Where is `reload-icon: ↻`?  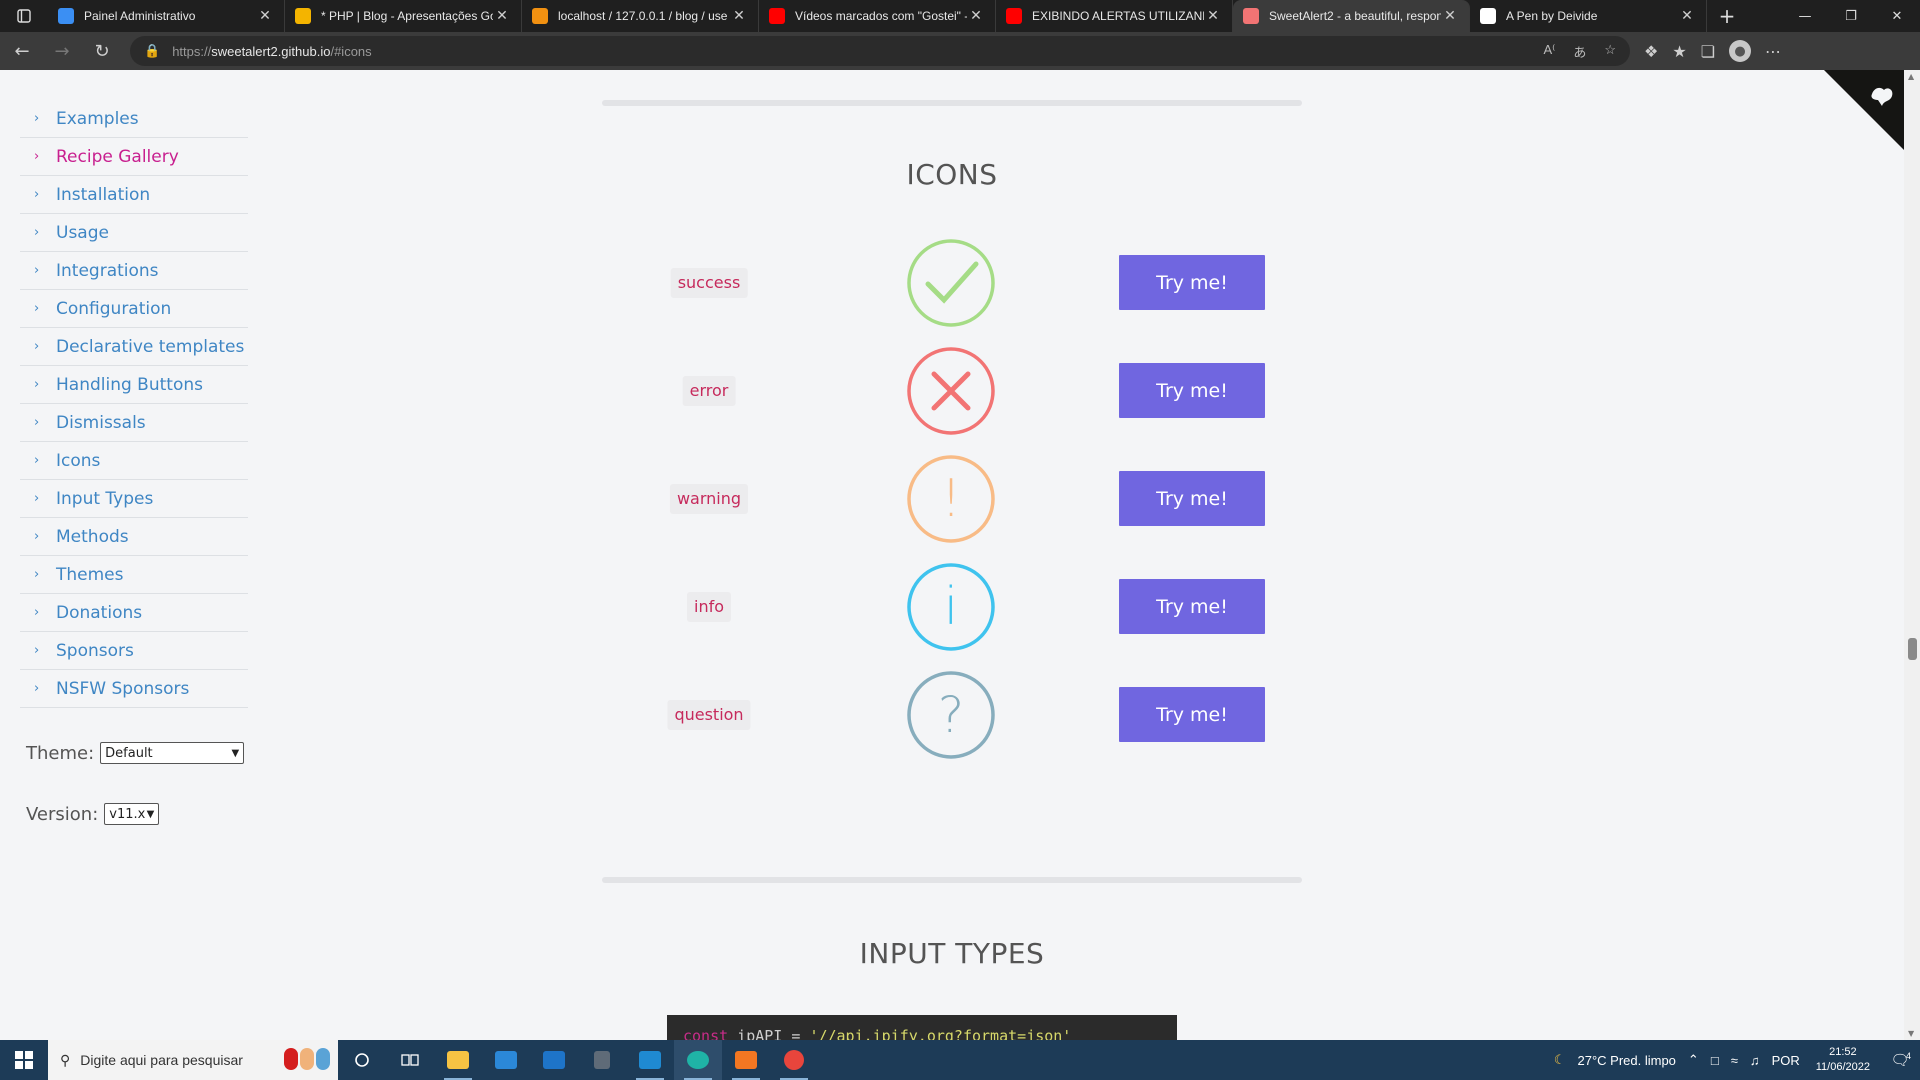 reload-icon: ↻ is located at coordinates (102, 51).